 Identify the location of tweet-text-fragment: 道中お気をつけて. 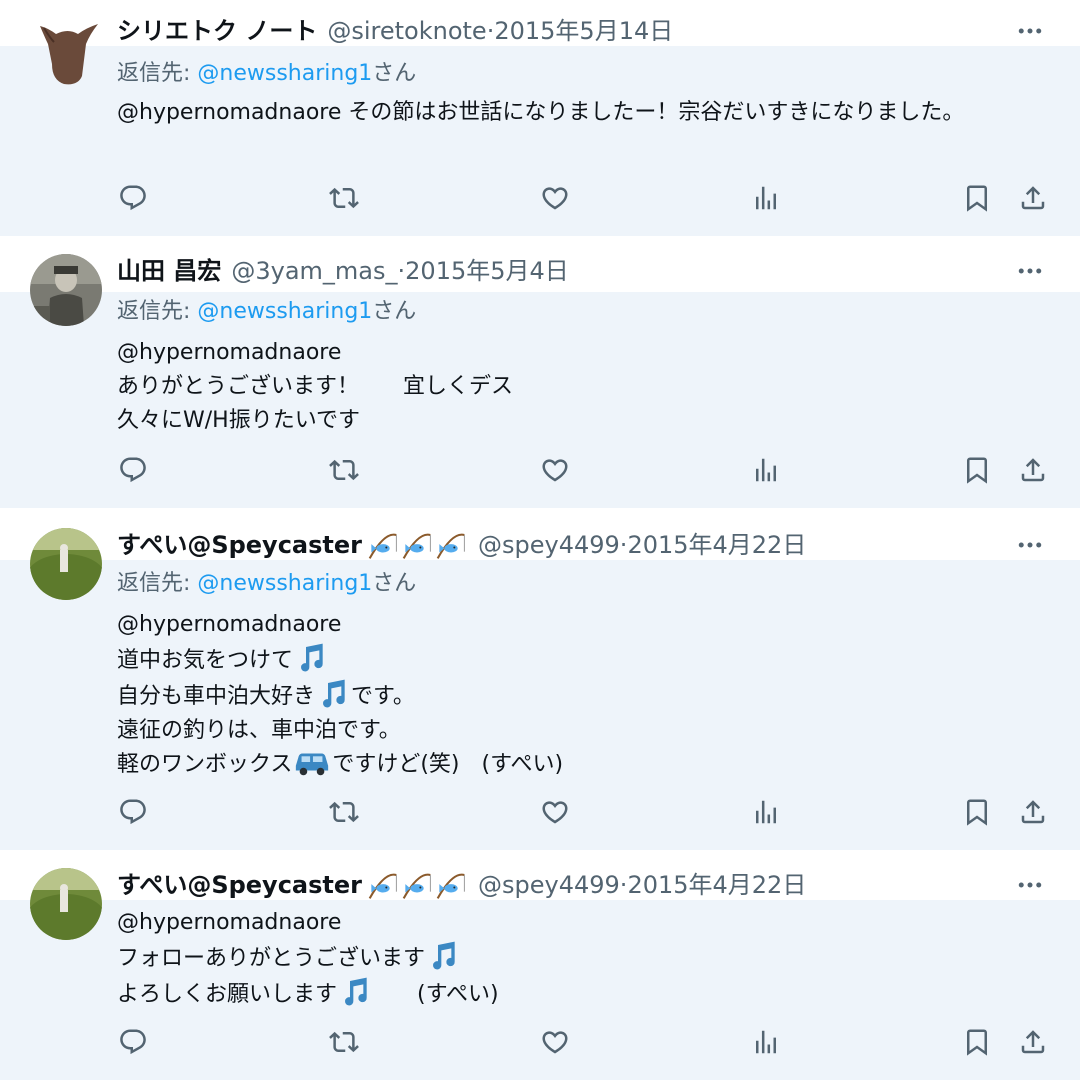
(205, 660).